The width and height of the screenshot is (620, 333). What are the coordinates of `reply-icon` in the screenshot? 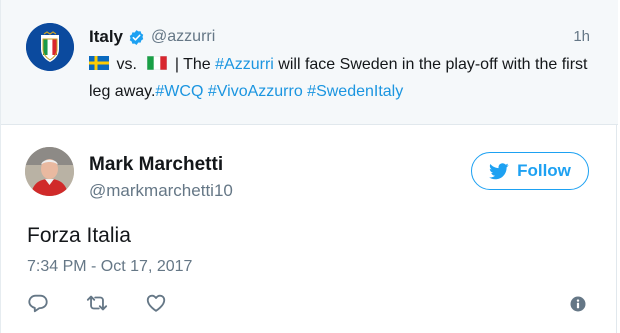 It's located at (38, 303).